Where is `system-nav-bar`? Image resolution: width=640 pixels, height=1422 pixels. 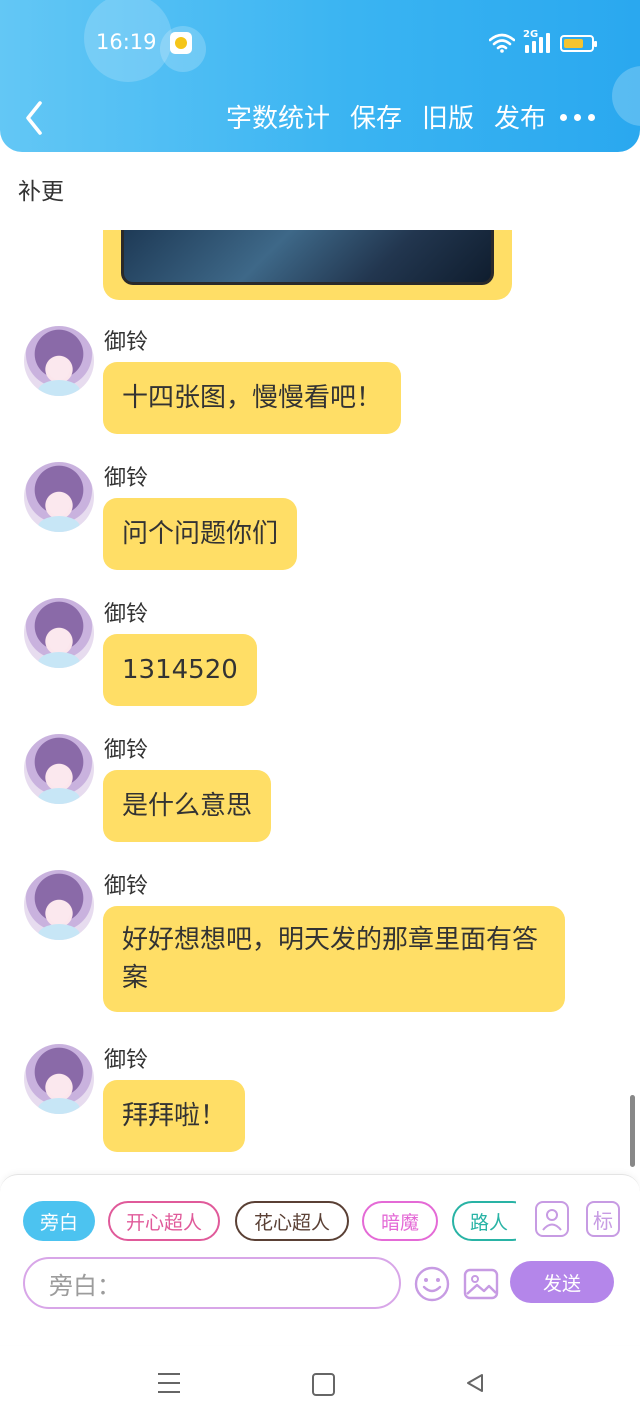 system-nav-bar is located at coordinates (320, 1384).